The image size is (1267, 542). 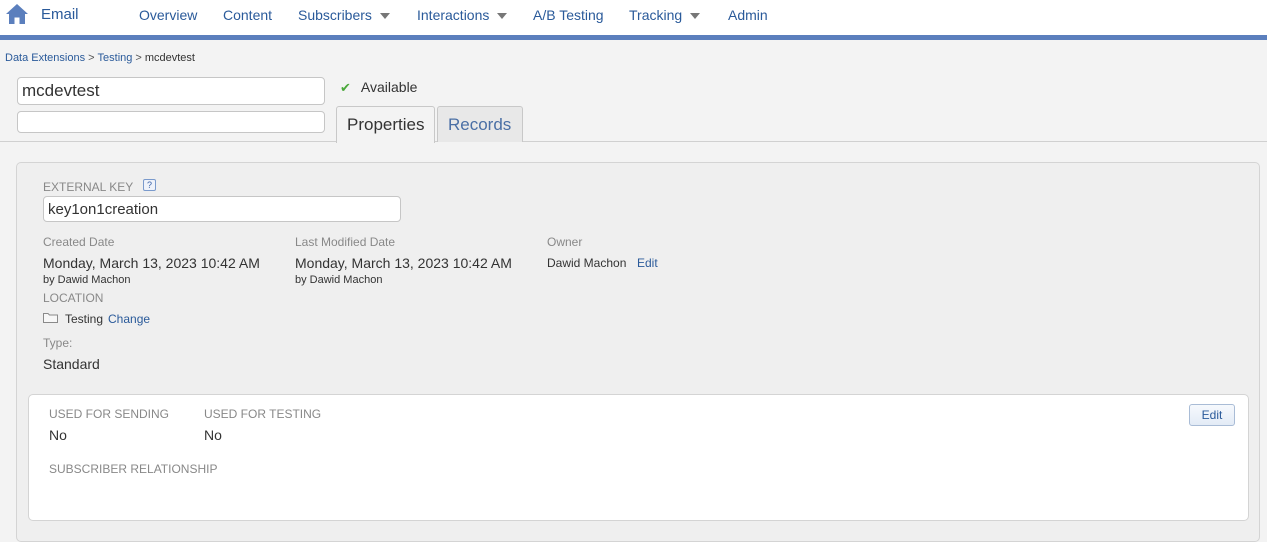 What do you see at coordinates (149, 185) in the screenshot?
I see `help-icon: ?` at bounding box center [149, 185].